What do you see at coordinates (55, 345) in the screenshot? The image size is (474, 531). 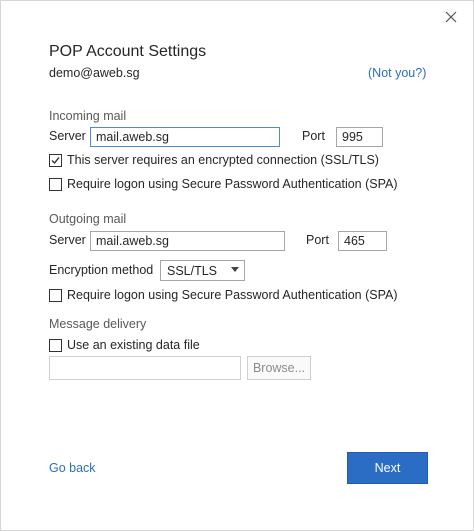 I see `existing-data-file-checkbox` at bounding box center [55, 345].